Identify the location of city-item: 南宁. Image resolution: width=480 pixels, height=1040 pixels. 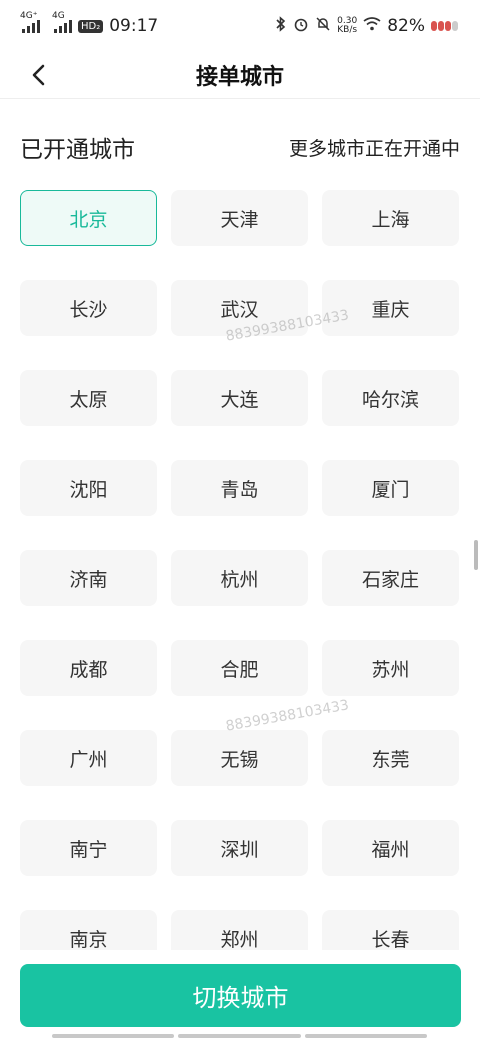
(88, 848).